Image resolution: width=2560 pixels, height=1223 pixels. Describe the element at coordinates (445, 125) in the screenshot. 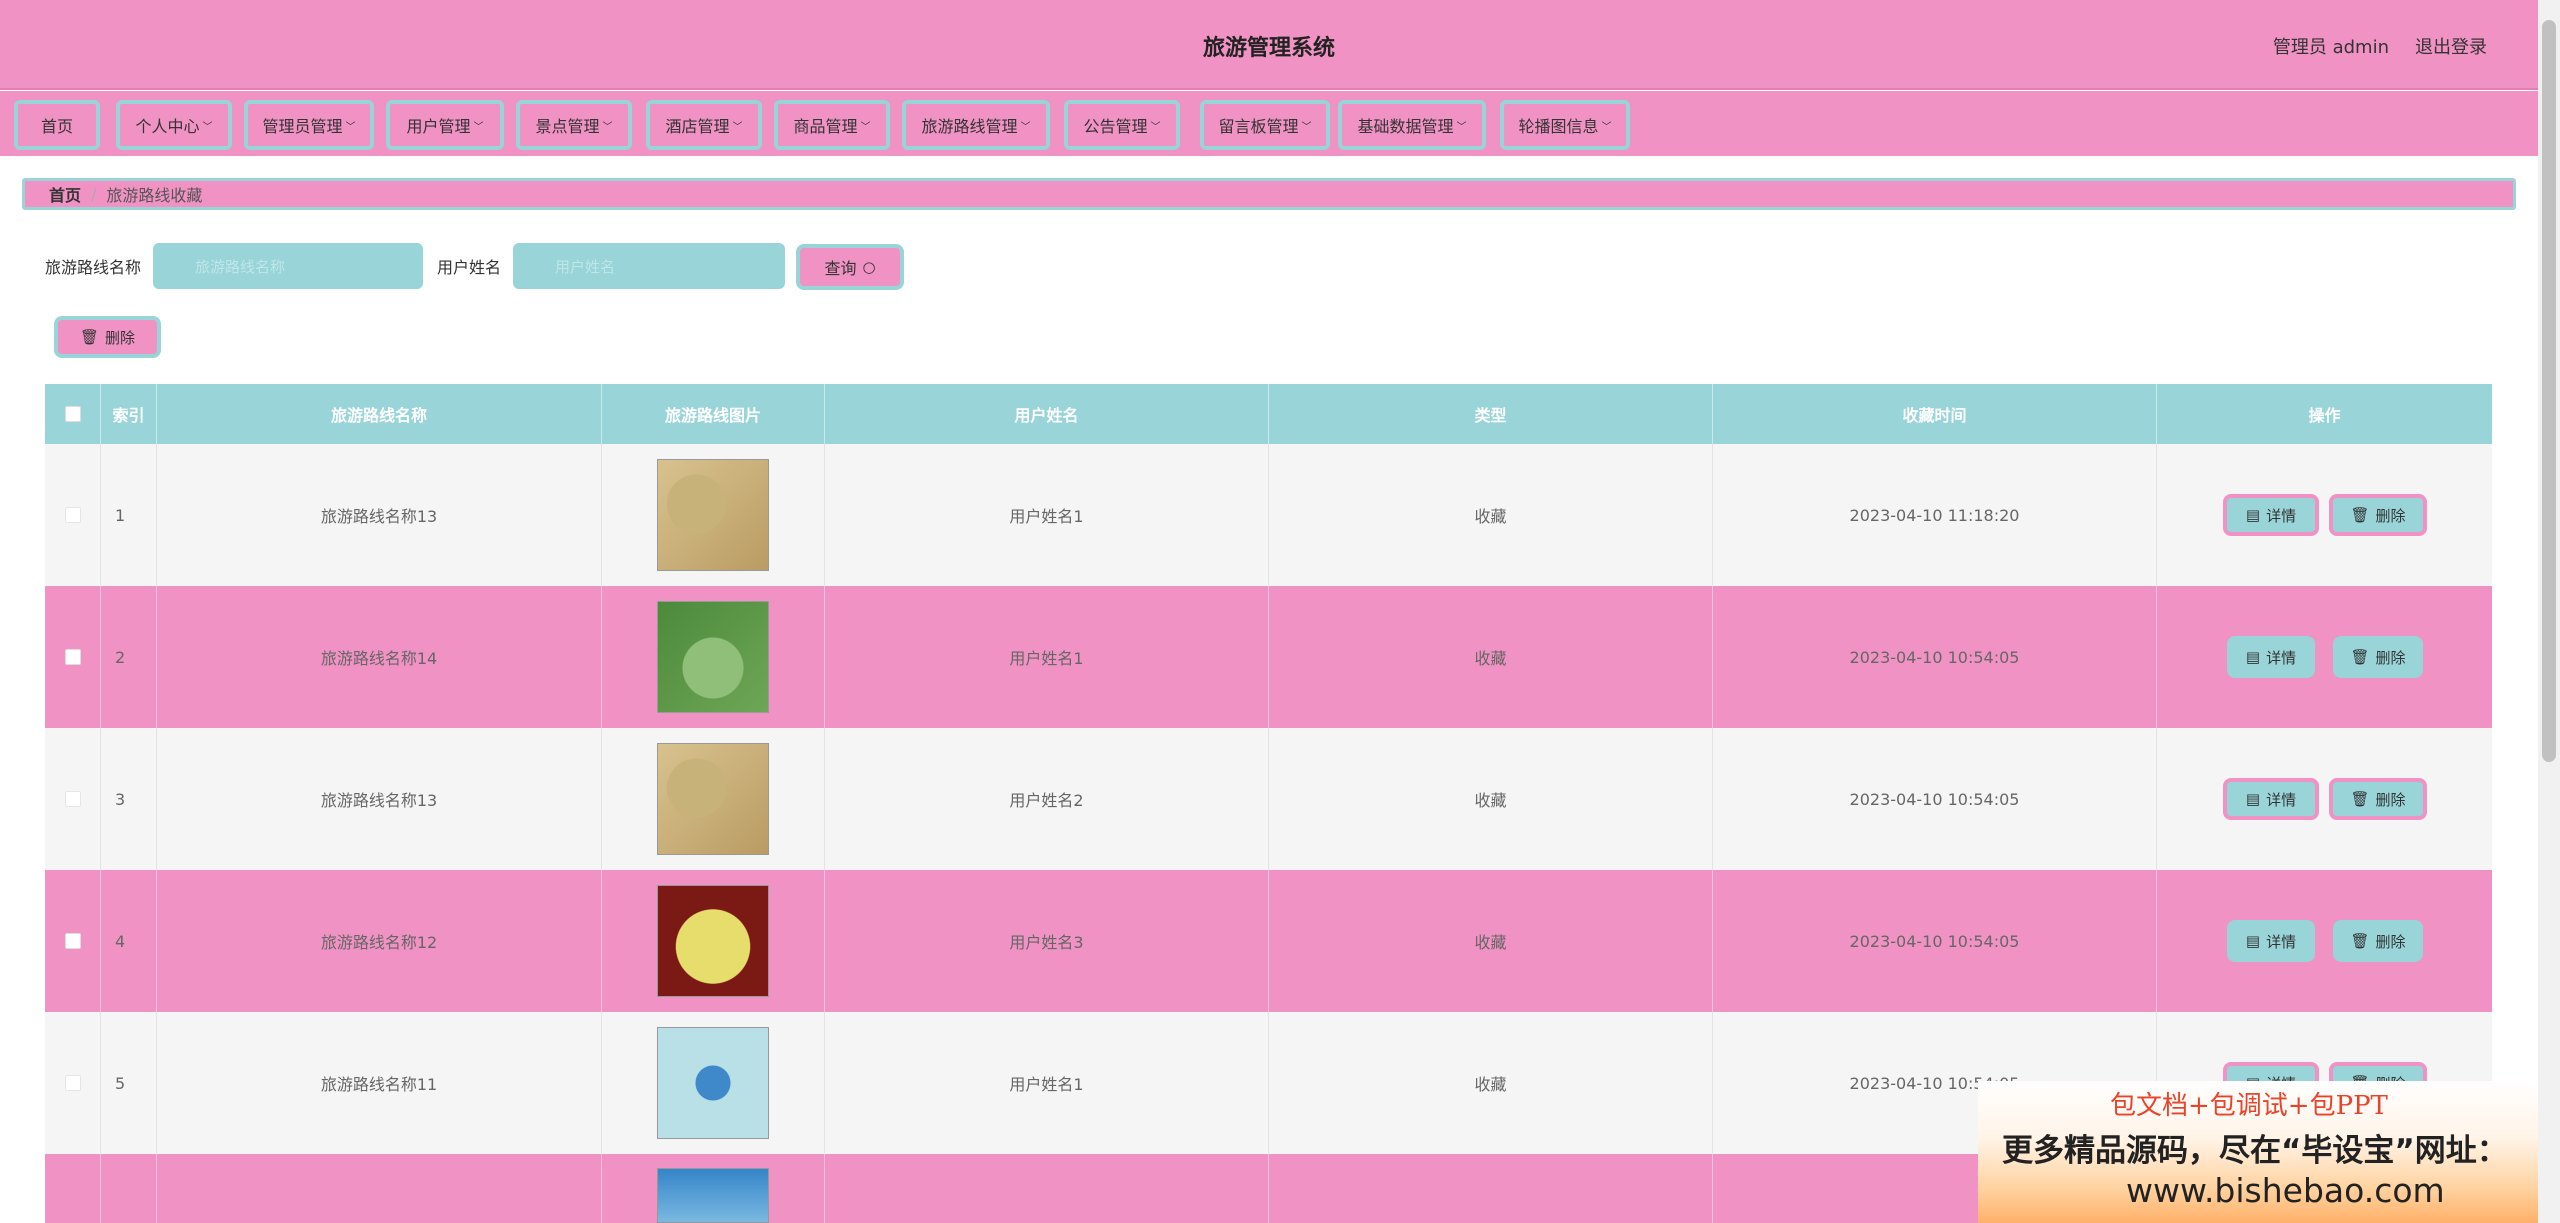

I see `nav-users: 用户管理 ﹀` at that location.